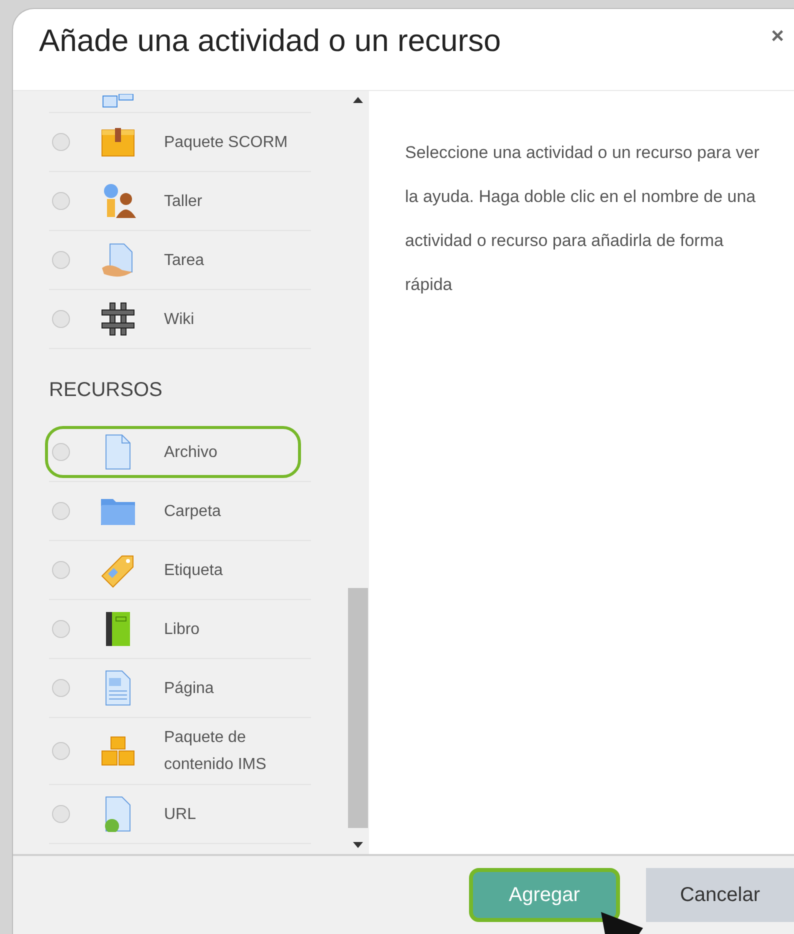 This screenshot has width=794, height=934. What do you see at coordinates (194, 570) in the screenshot?
I see `option-label: Etiqueta` at bounding box center [194, 570].